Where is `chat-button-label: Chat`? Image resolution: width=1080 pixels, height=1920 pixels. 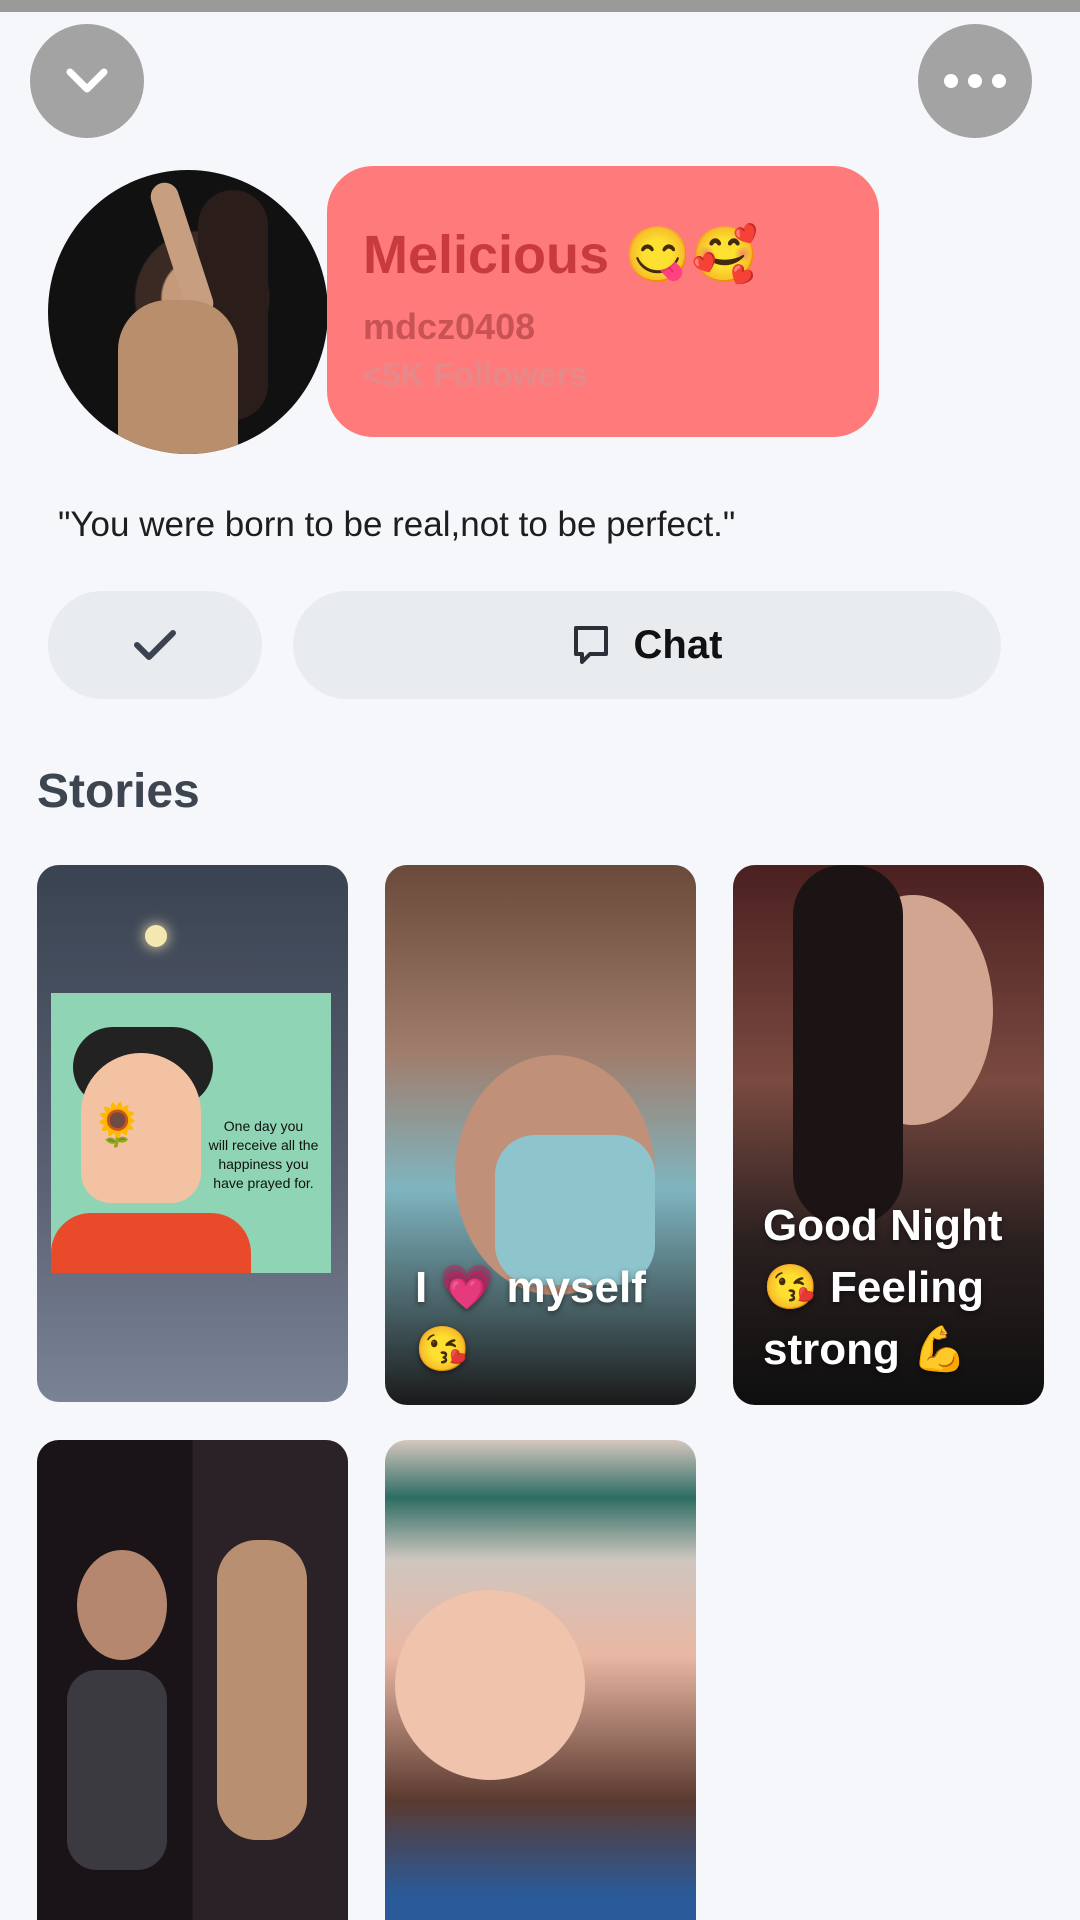
chat-button-label: Chat is located at coordinates (678, 644).